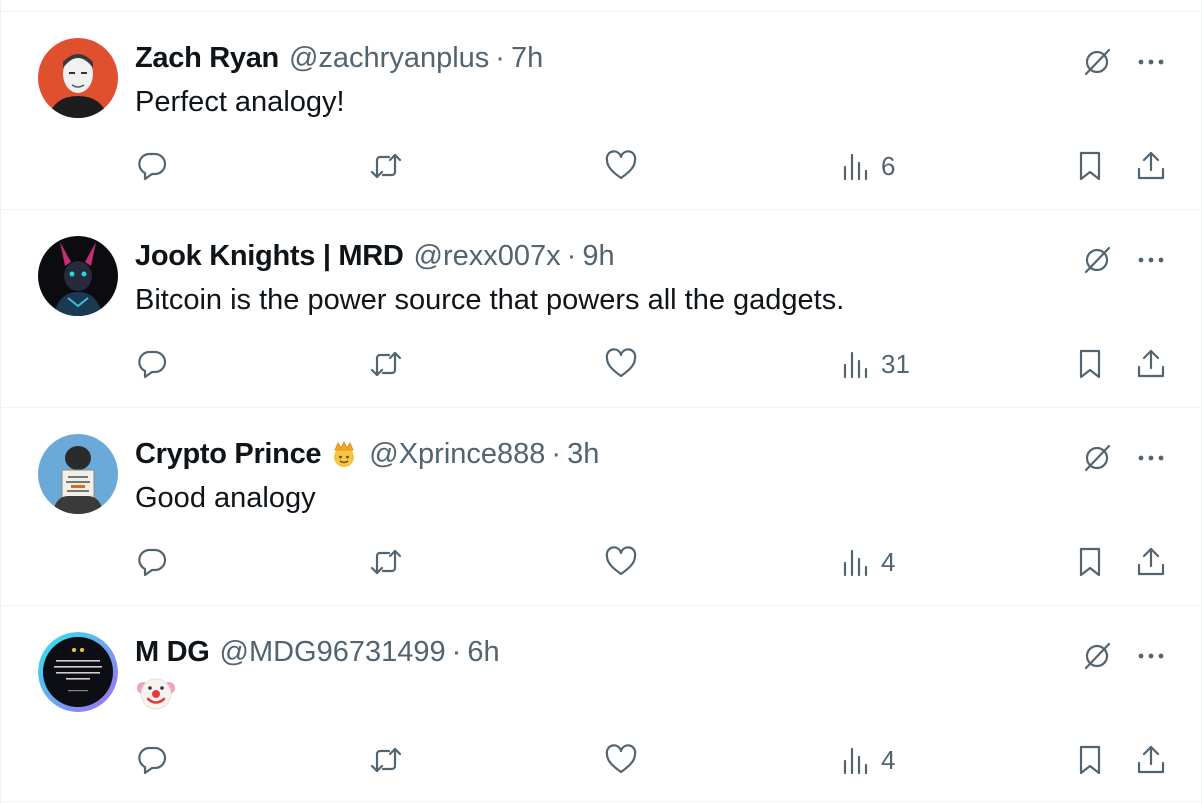  I want to click on tweet-header: M DG @MDG96731499 · 6h, so click(317, 652).